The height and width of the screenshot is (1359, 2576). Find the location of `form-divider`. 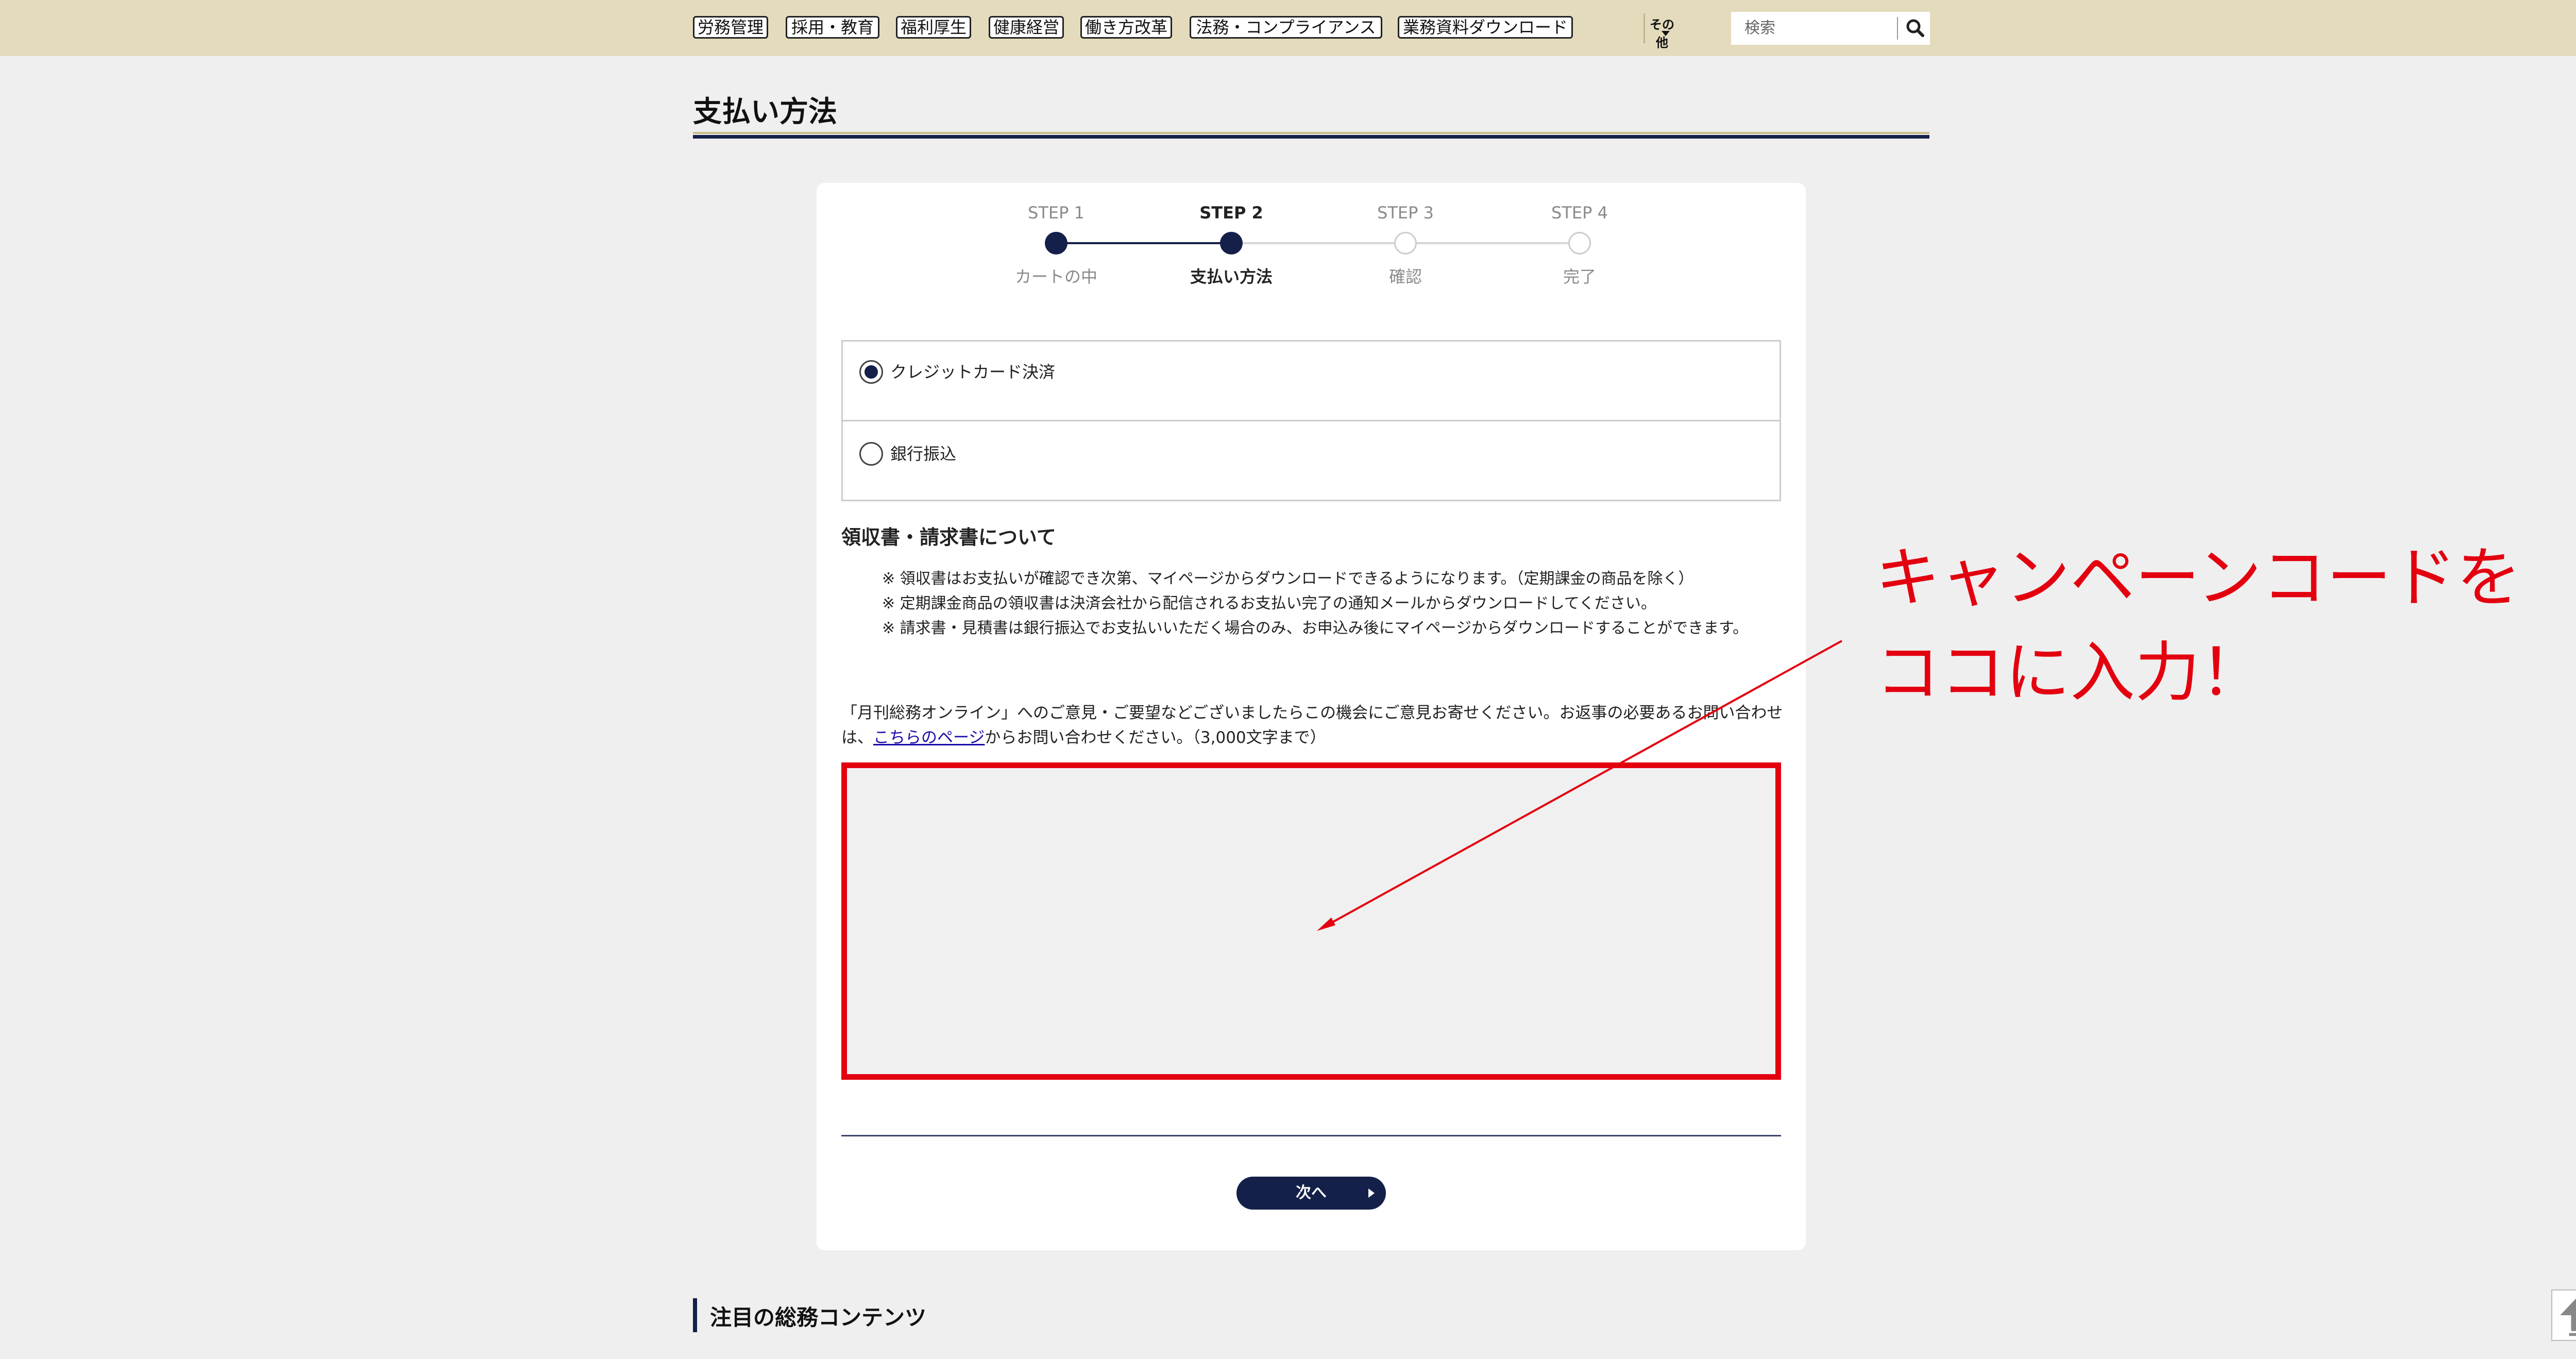

form-divider is located at coordinates (1311, 1135).